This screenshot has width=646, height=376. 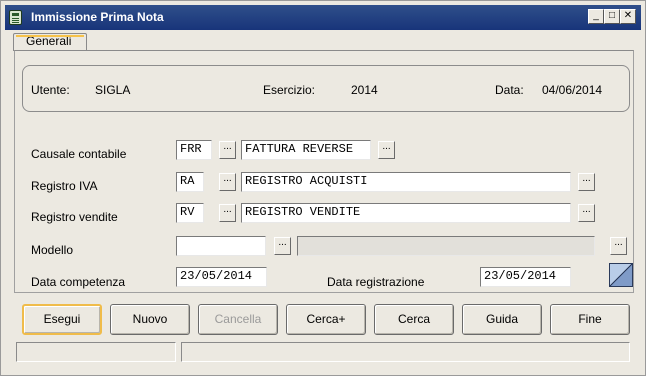 What do you see at coordinates (150, 319) in the screenshot?
I see `nuovo-button: Nuovo` at bounding box center [150, 319].